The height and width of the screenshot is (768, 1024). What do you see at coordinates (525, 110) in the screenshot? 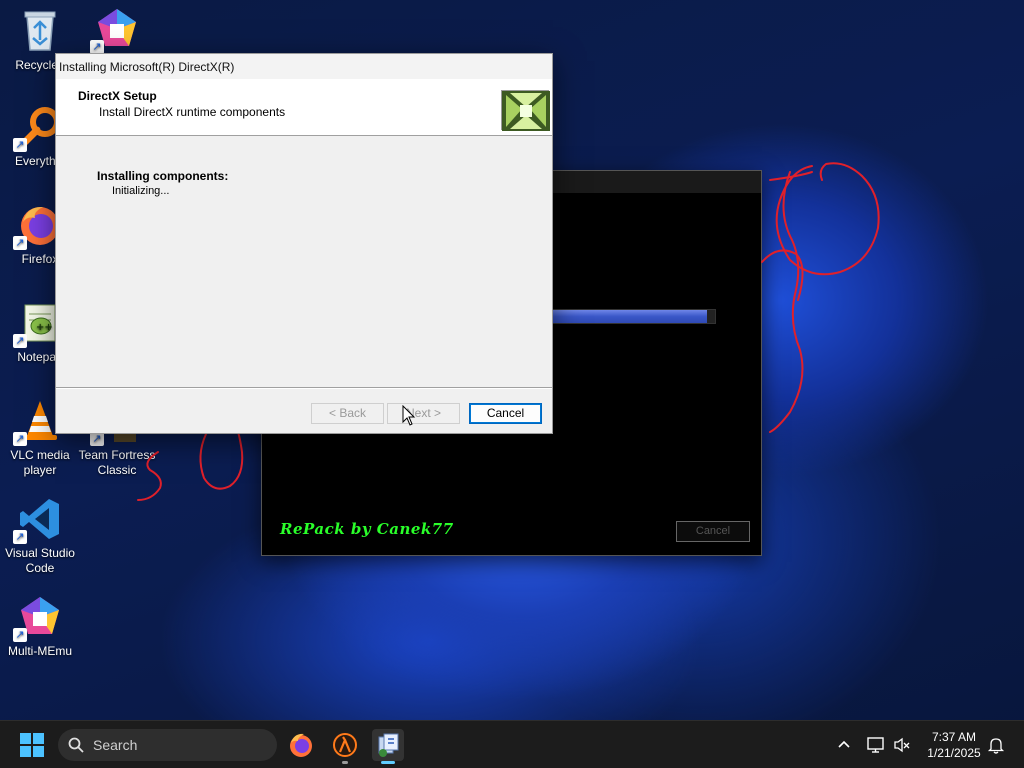
I see `directx-logo-icon` at bounding box center [525, 110].